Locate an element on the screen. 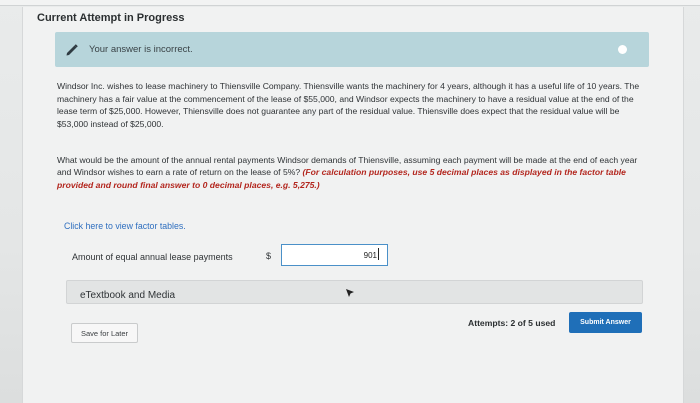  lease-payment-input is located at coordinates (334, 255).